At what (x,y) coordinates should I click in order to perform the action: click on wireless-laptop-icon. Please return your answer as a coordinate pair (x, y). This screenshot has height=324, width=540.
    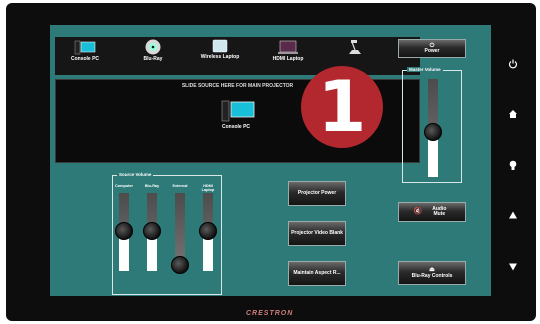
    Looking at the image, I should click on (220, 46).